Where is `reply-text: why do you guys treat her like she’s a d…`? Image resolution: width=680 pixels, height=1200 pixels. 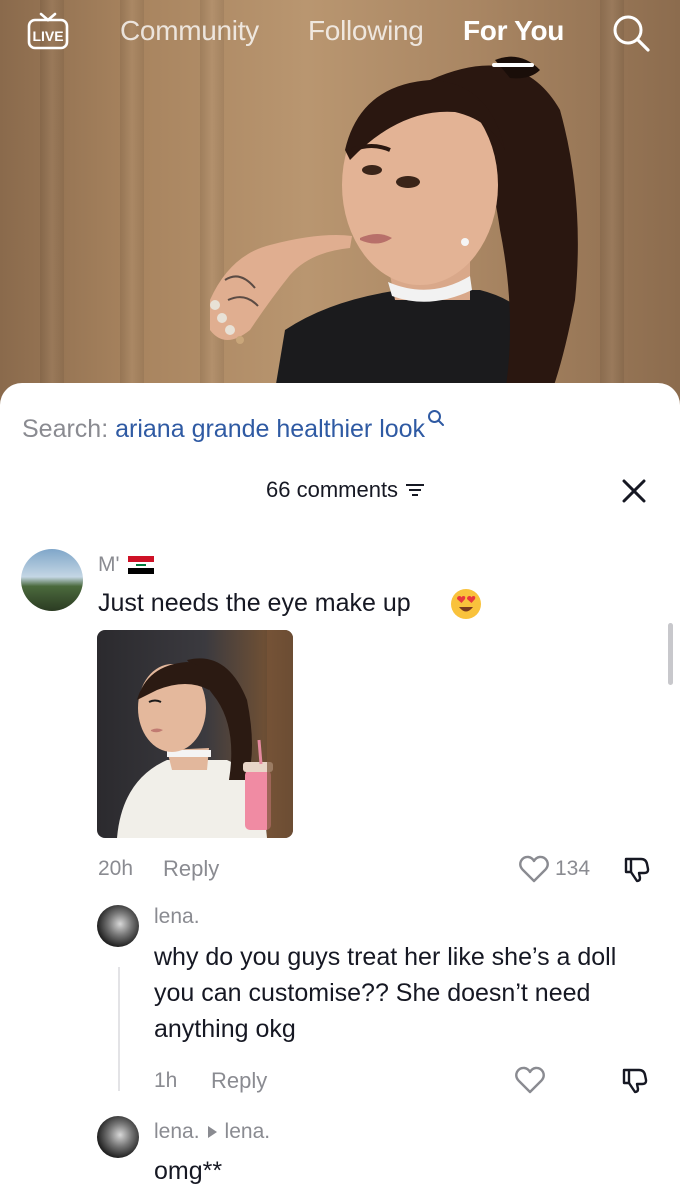
reply-text: why do you guys treat her like she’s a d… is located at coordinates (385, 993).